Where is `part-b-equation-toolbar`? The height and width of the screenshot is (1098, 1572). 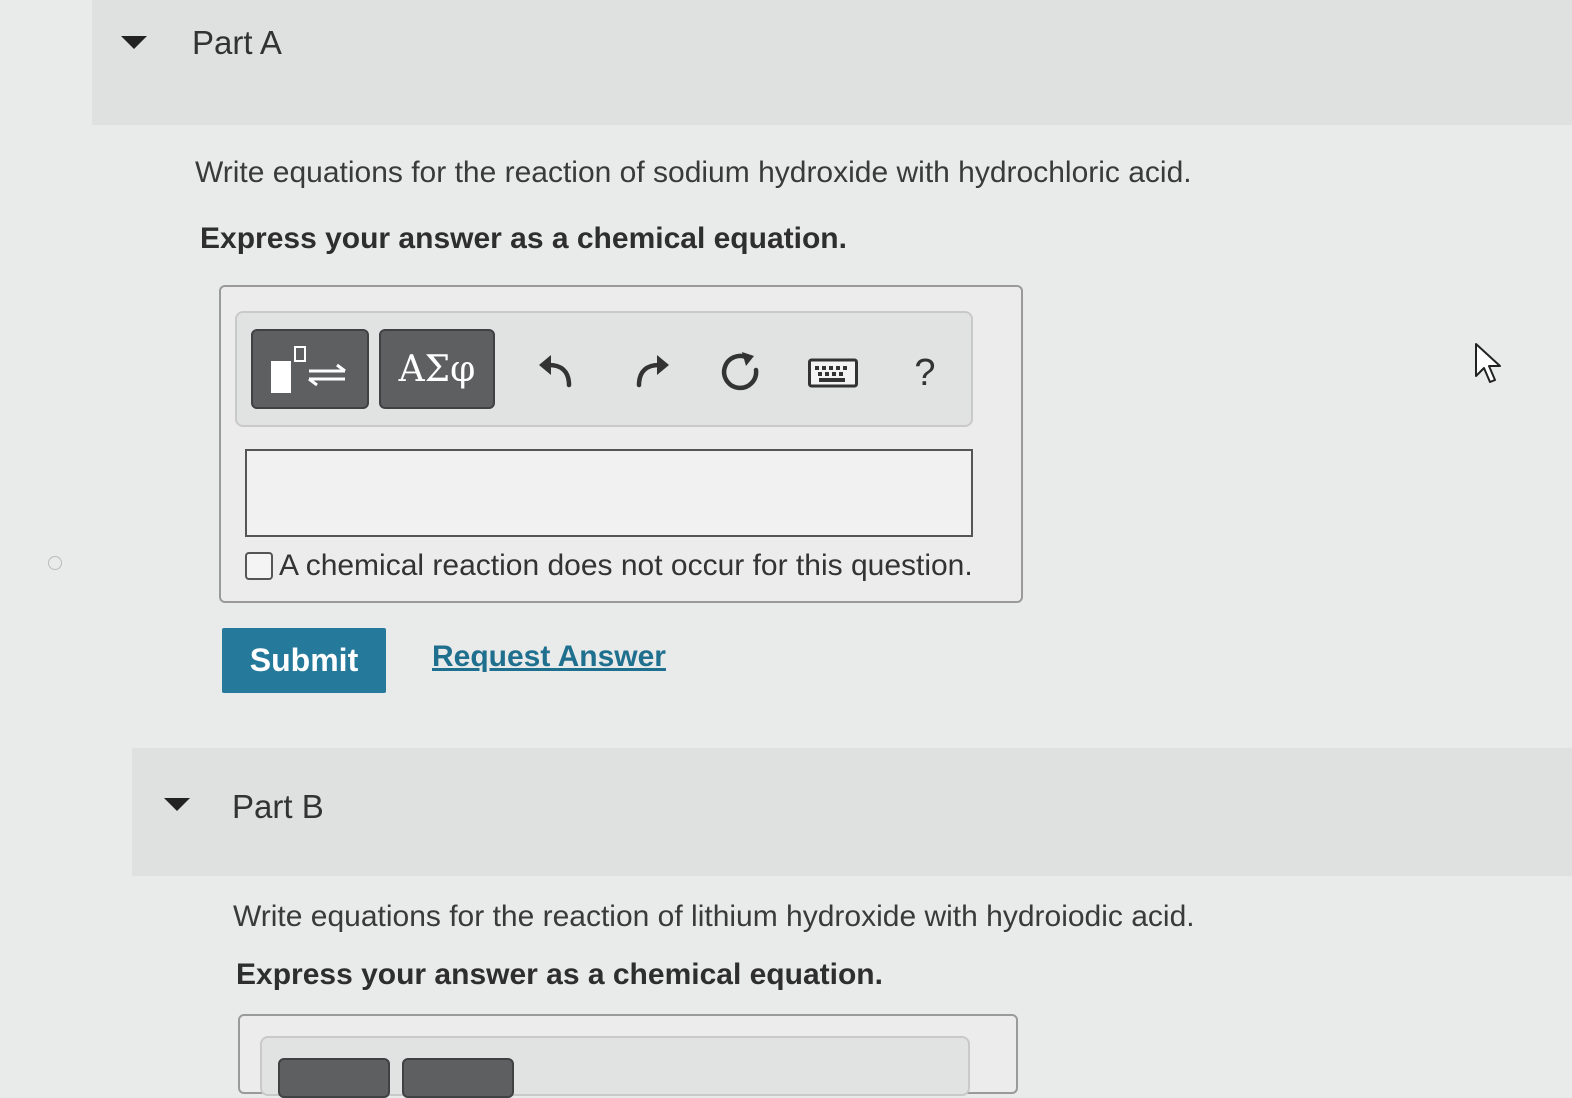
part-b-equation-toolbar is located at coordinates (615, 1067).